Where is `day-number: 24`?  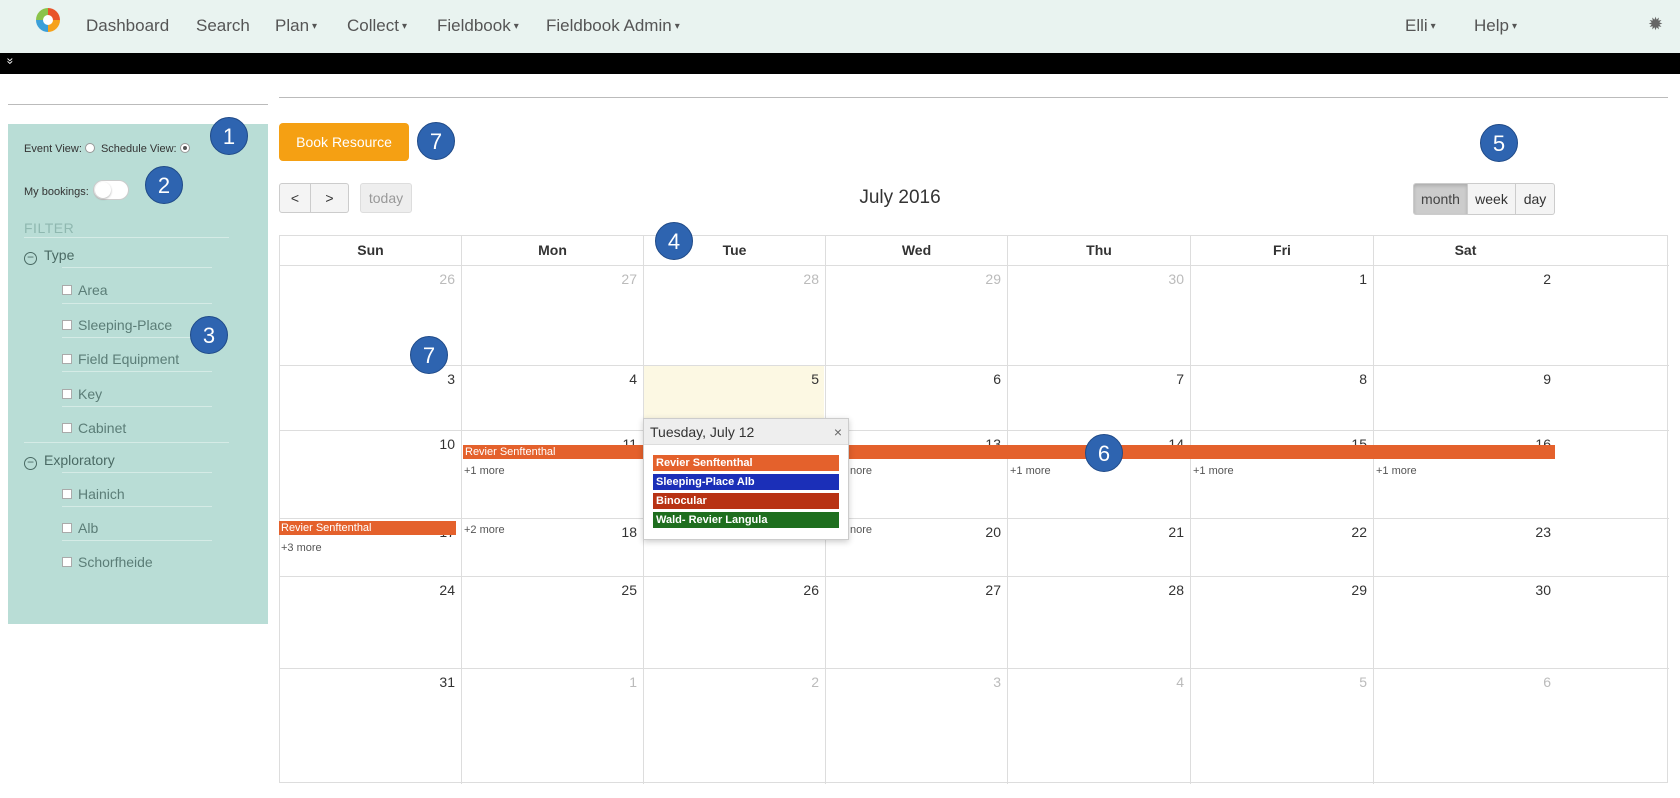 day-number: 24 is located at coordinates (440, 590).